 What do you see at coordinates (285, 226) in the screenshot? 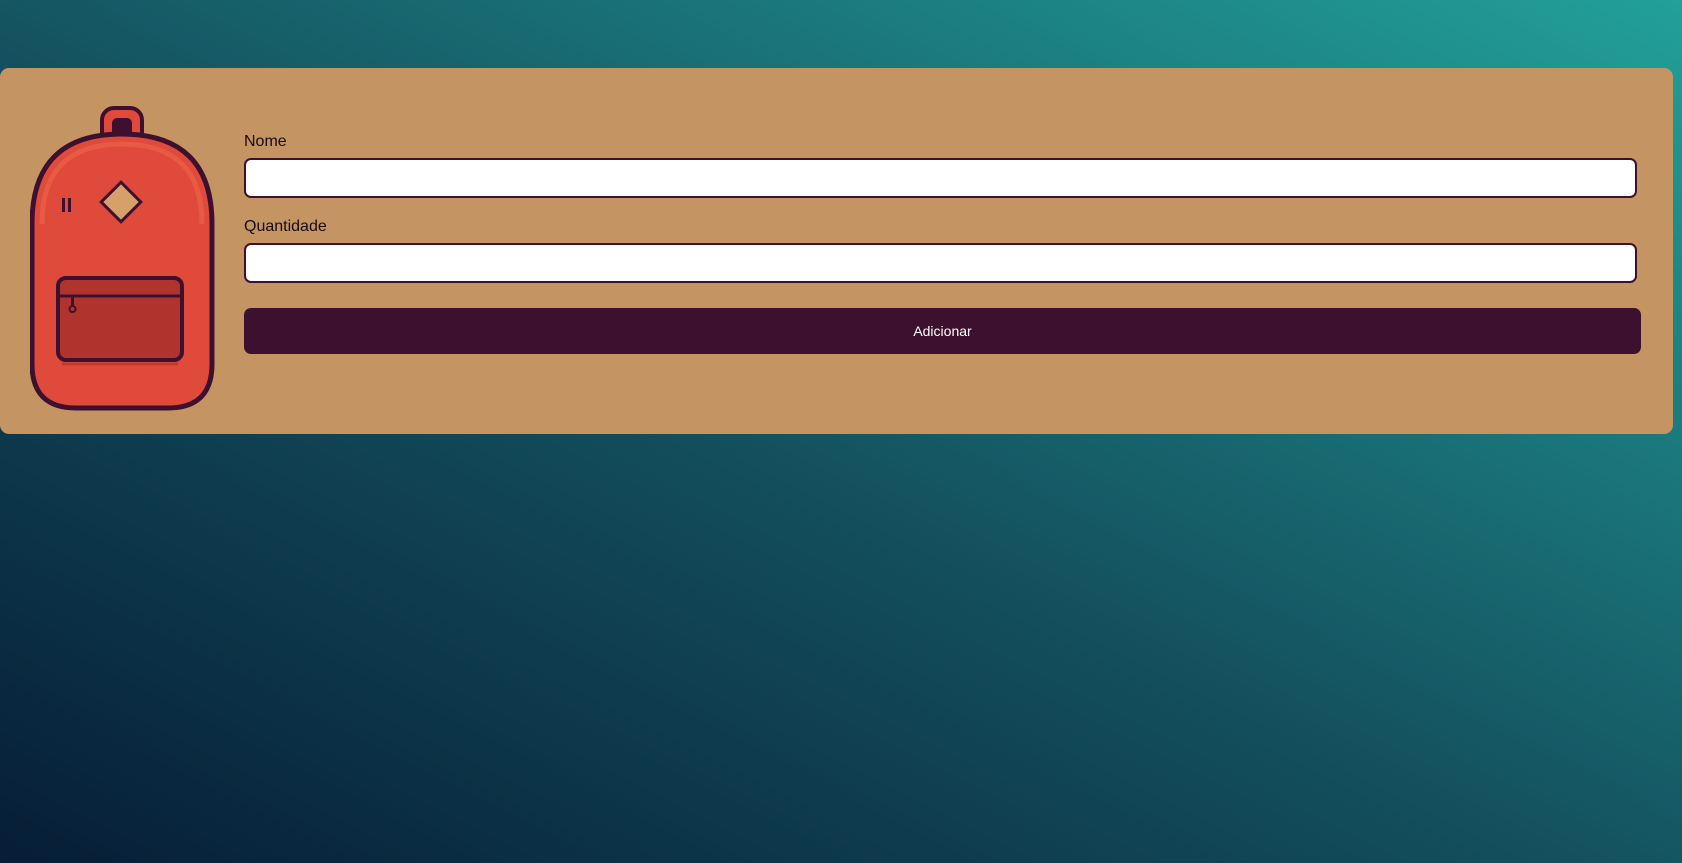
I see `quantidade-label: Quantidade` at bounding box center [285, 226].